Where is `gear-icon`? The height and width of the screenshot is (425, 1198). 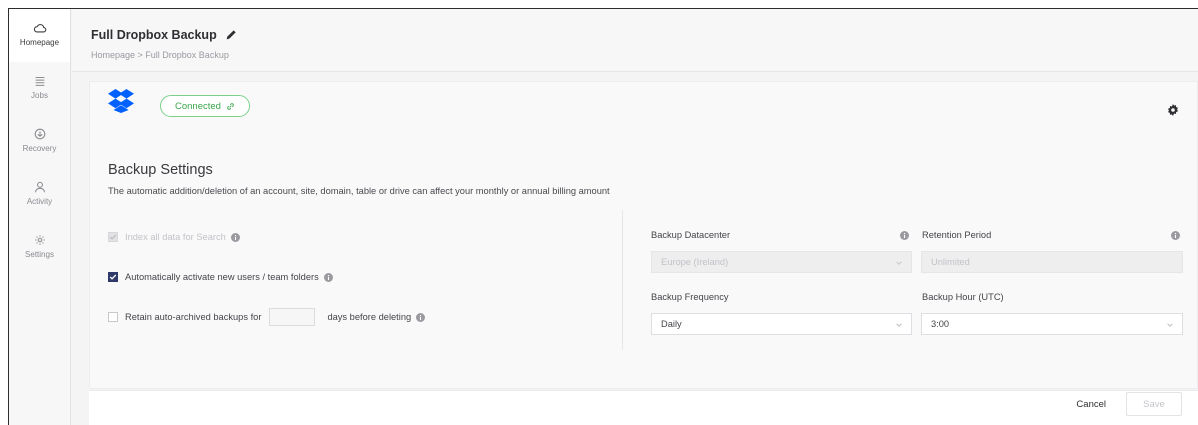
gear-icon is located at coordinates (39, 240).